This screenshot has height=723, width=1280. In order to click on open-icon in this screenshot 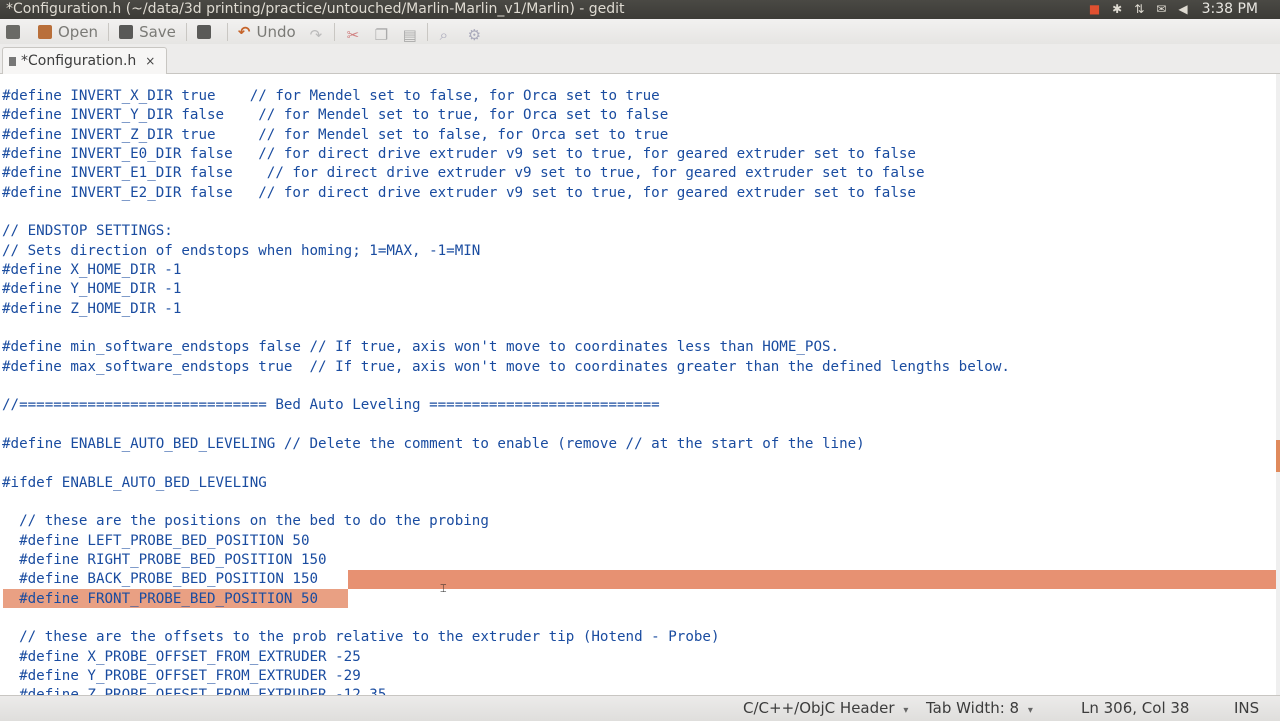, I will do `click(45, 31)`.